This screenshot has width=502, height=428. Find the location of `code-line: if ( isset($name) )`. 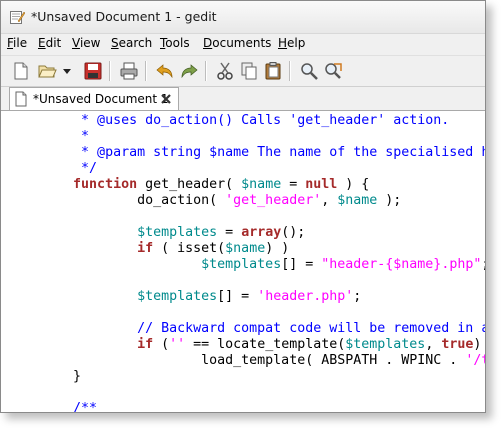

code-line: if ( isset($name) ) is located at coordinates (247, 249).